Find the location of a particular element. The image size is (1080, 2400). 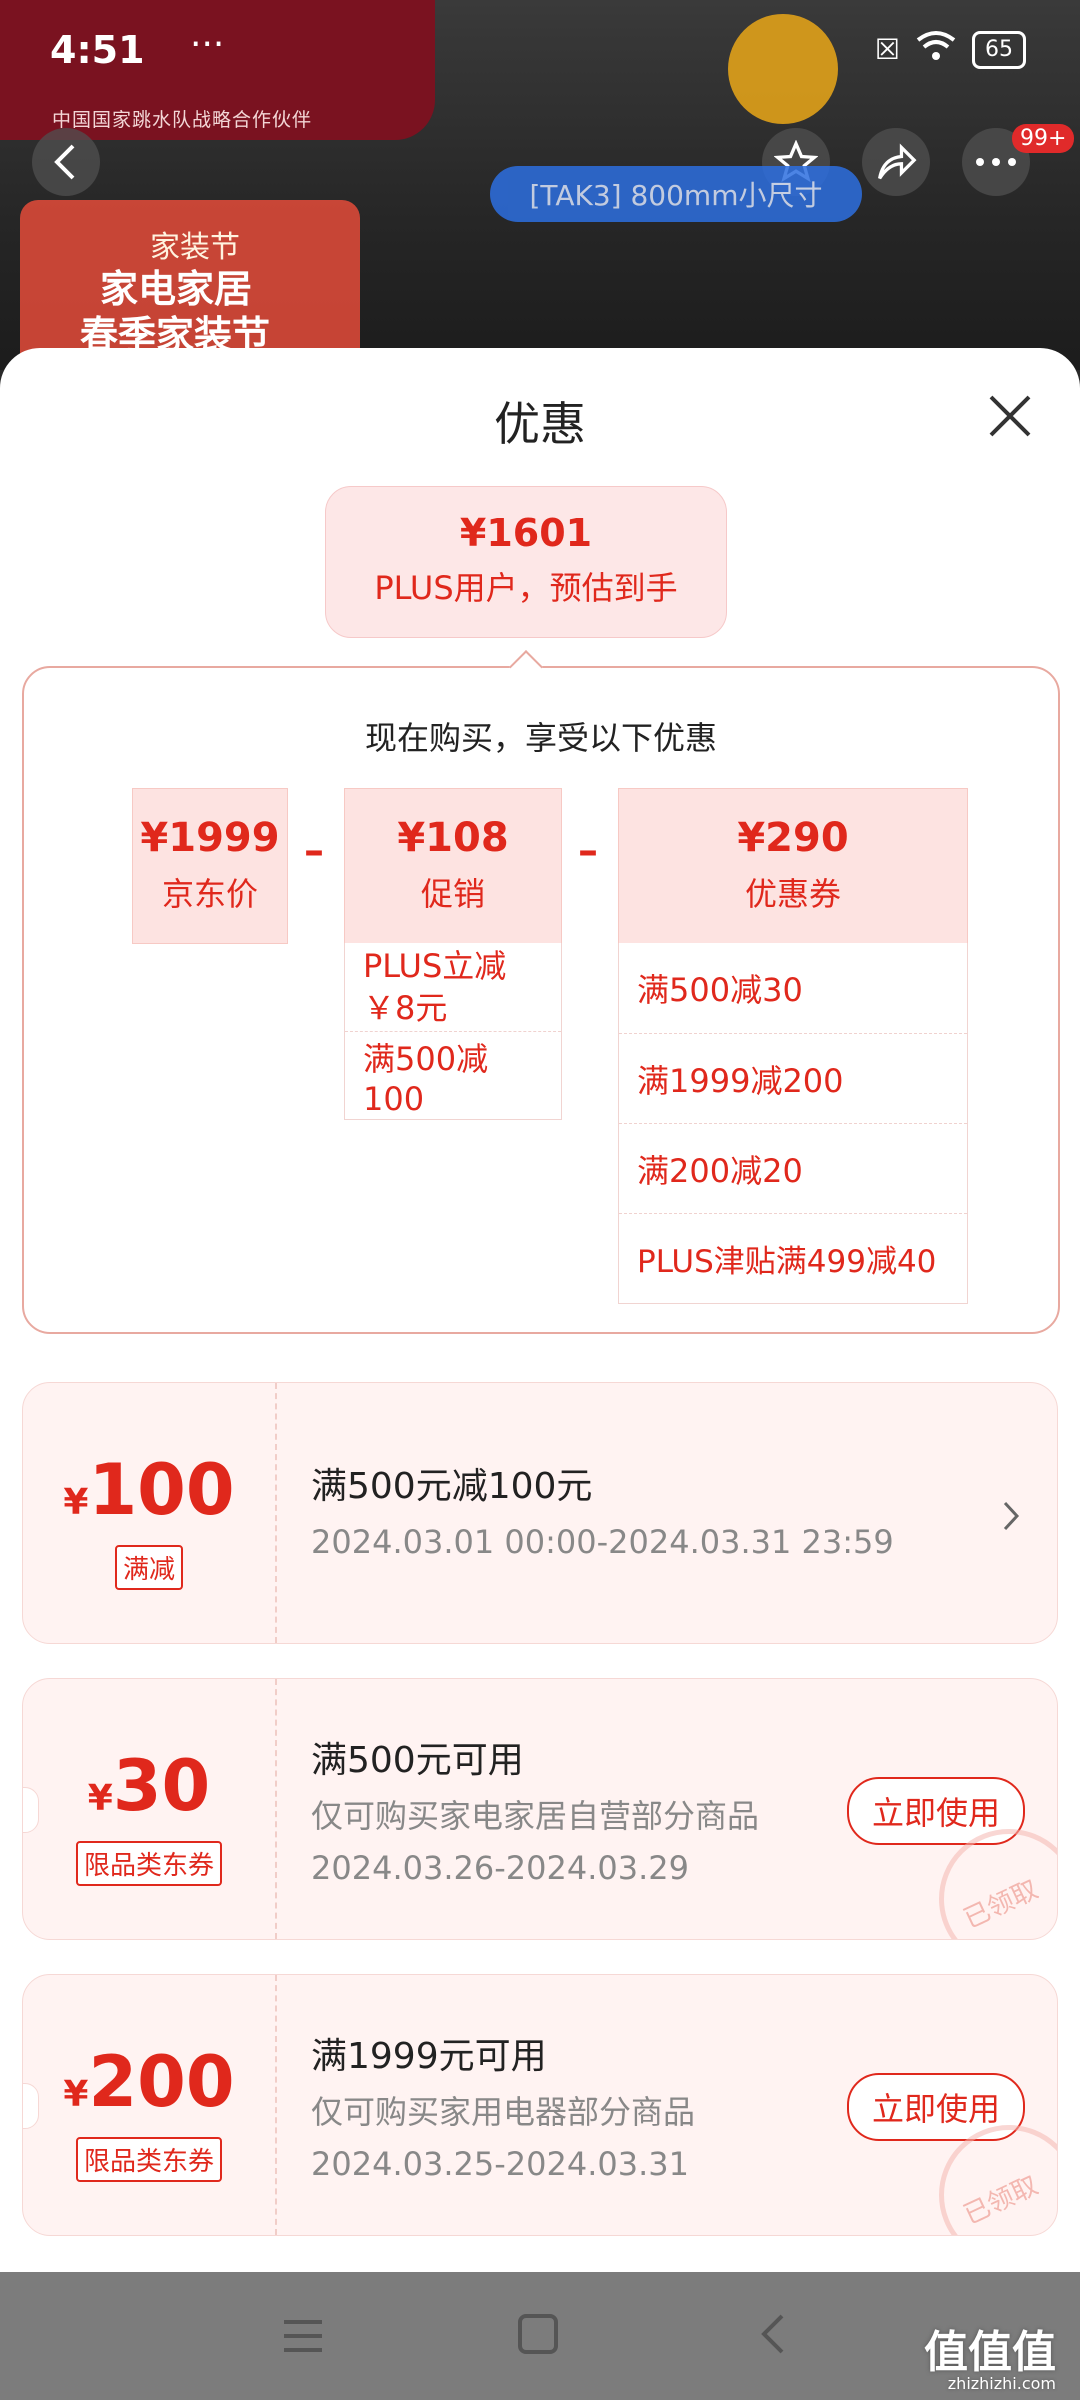

promotion-item: PLUS立减 ￥8元 is located at coordinates (435, 987).